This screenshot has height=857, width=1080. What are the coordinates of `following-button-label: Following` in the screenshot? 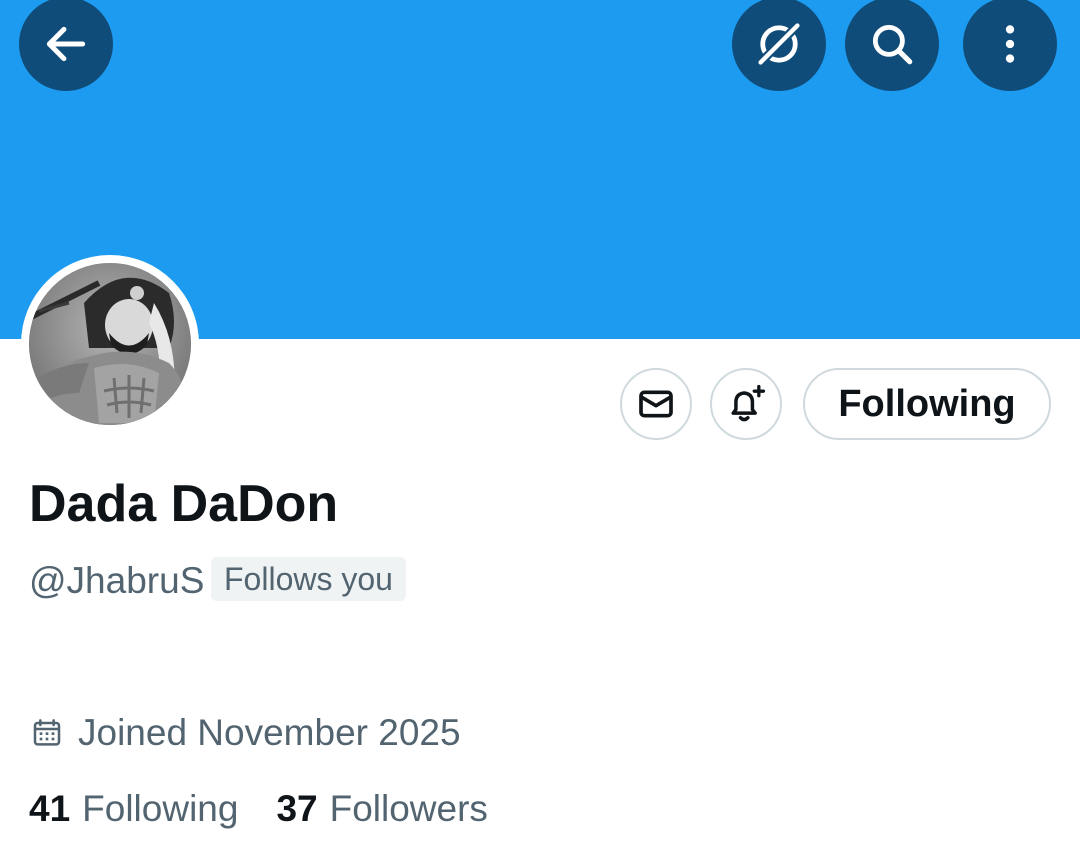 It's located at (927, 403).